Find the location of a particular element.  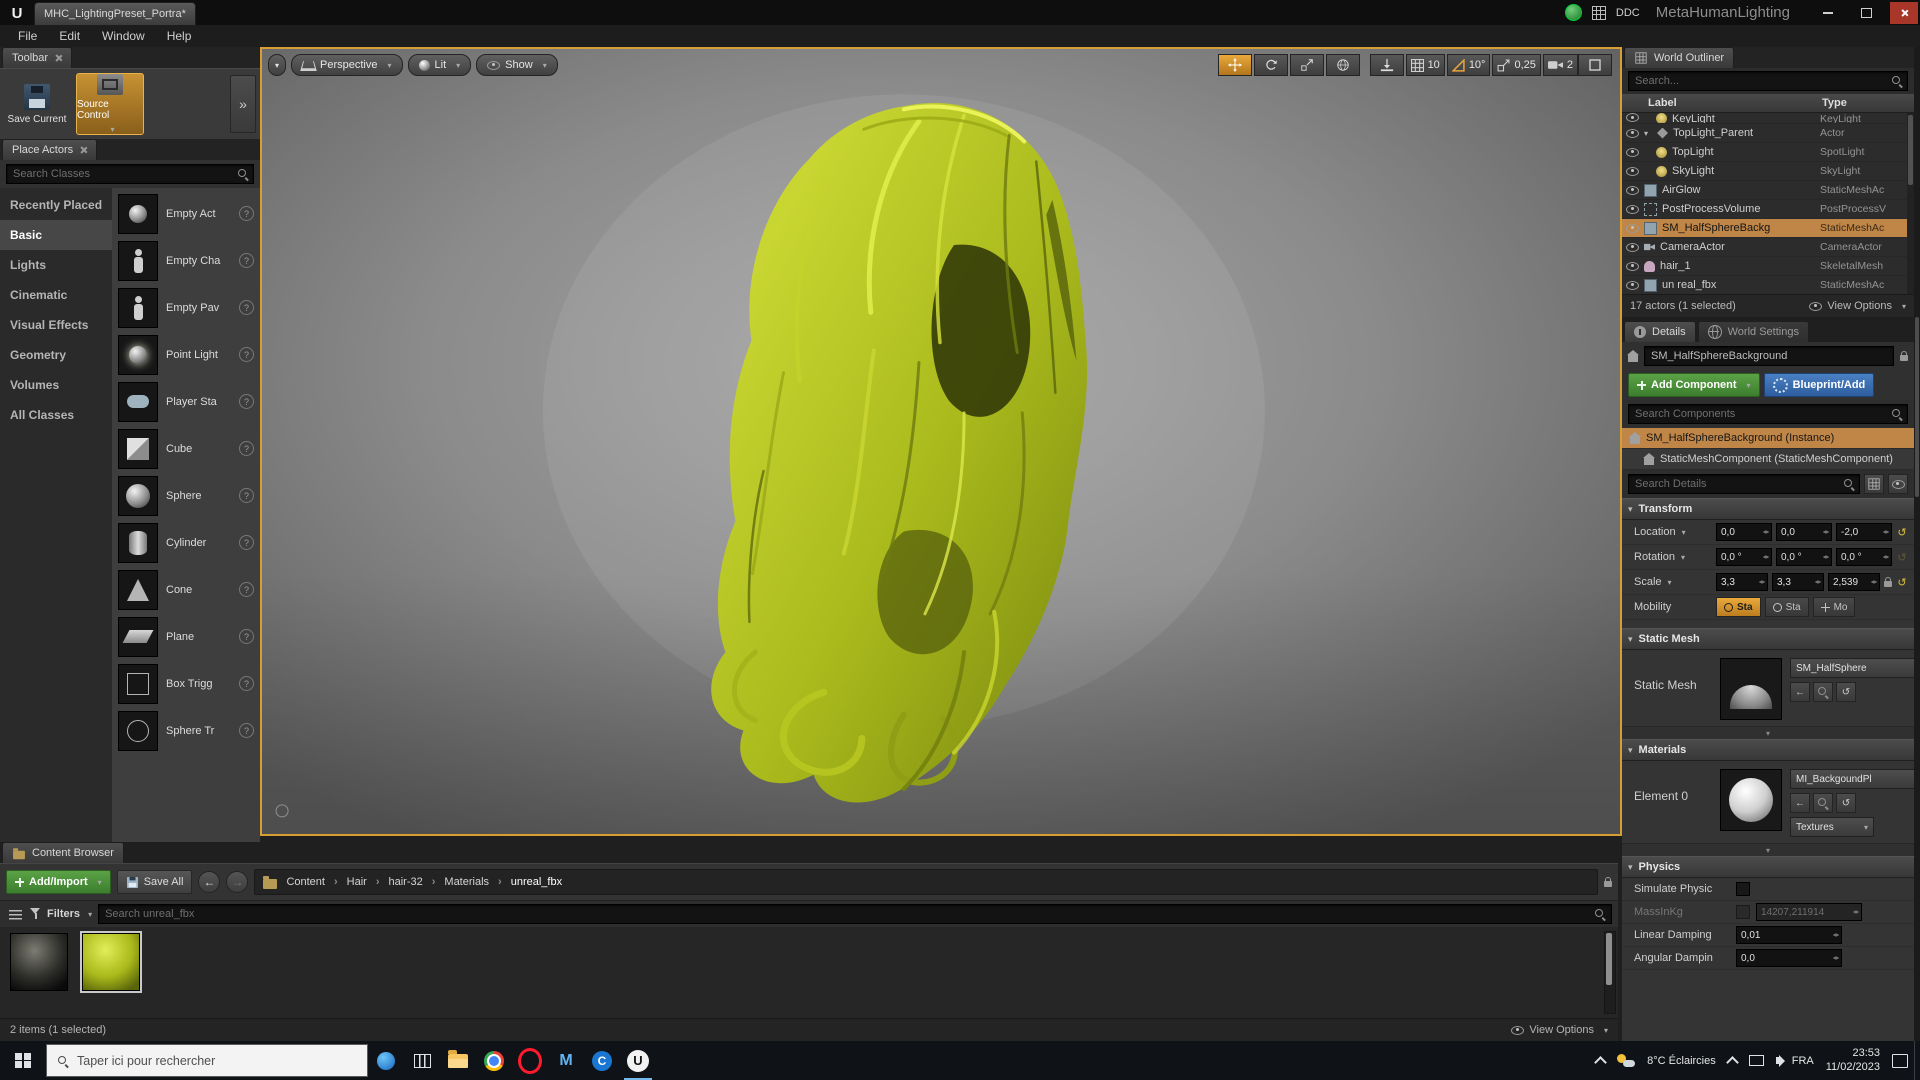

category-recently-placed: Recently Placed is located at coordinates (56, 205).